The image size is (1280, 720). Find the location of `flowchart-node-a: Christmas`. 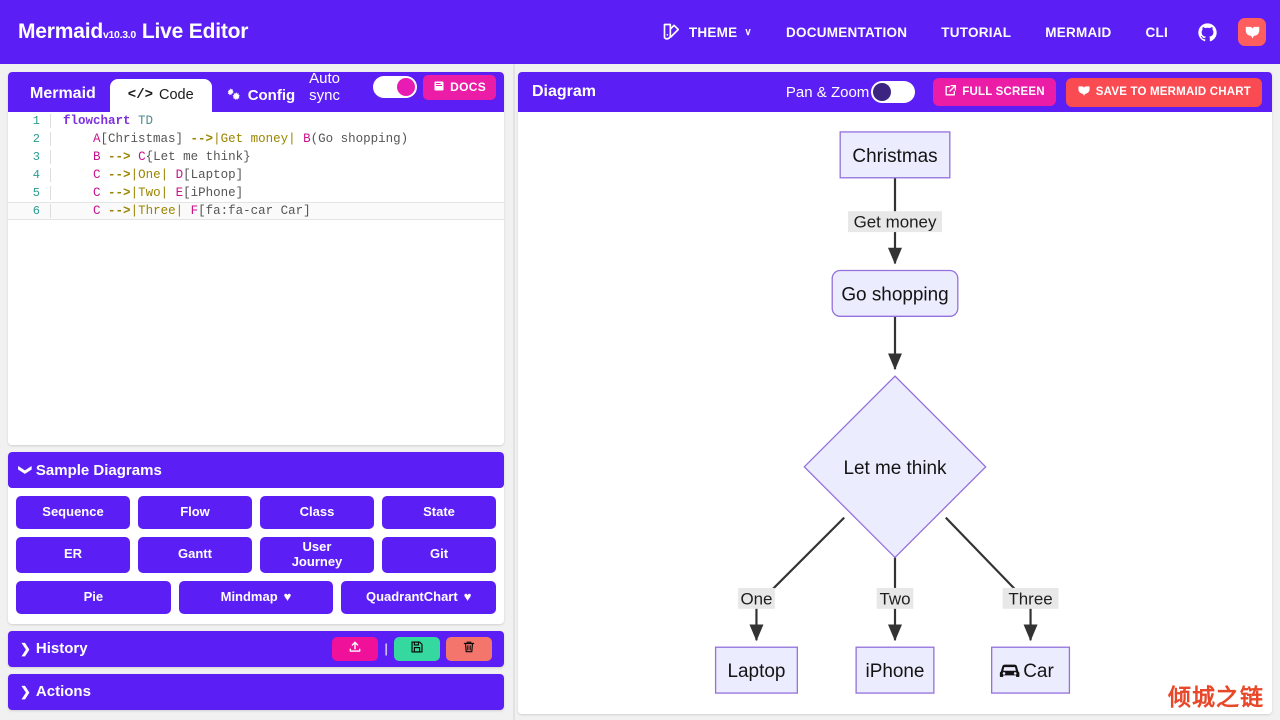

flowchart-node-a: Christmas is located at coordinates (895, 155).